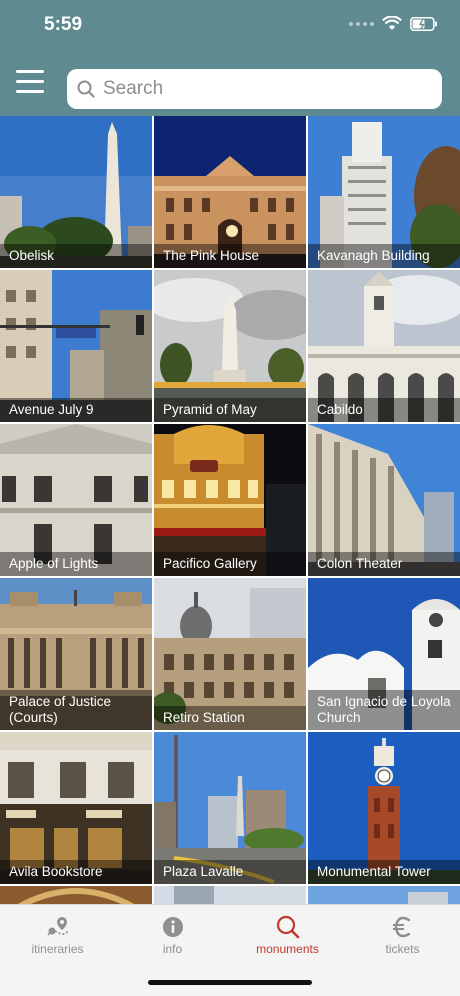 This screenshot has height=996, width=460. I want to click on hamburger-menu-button, so click(30, 82).